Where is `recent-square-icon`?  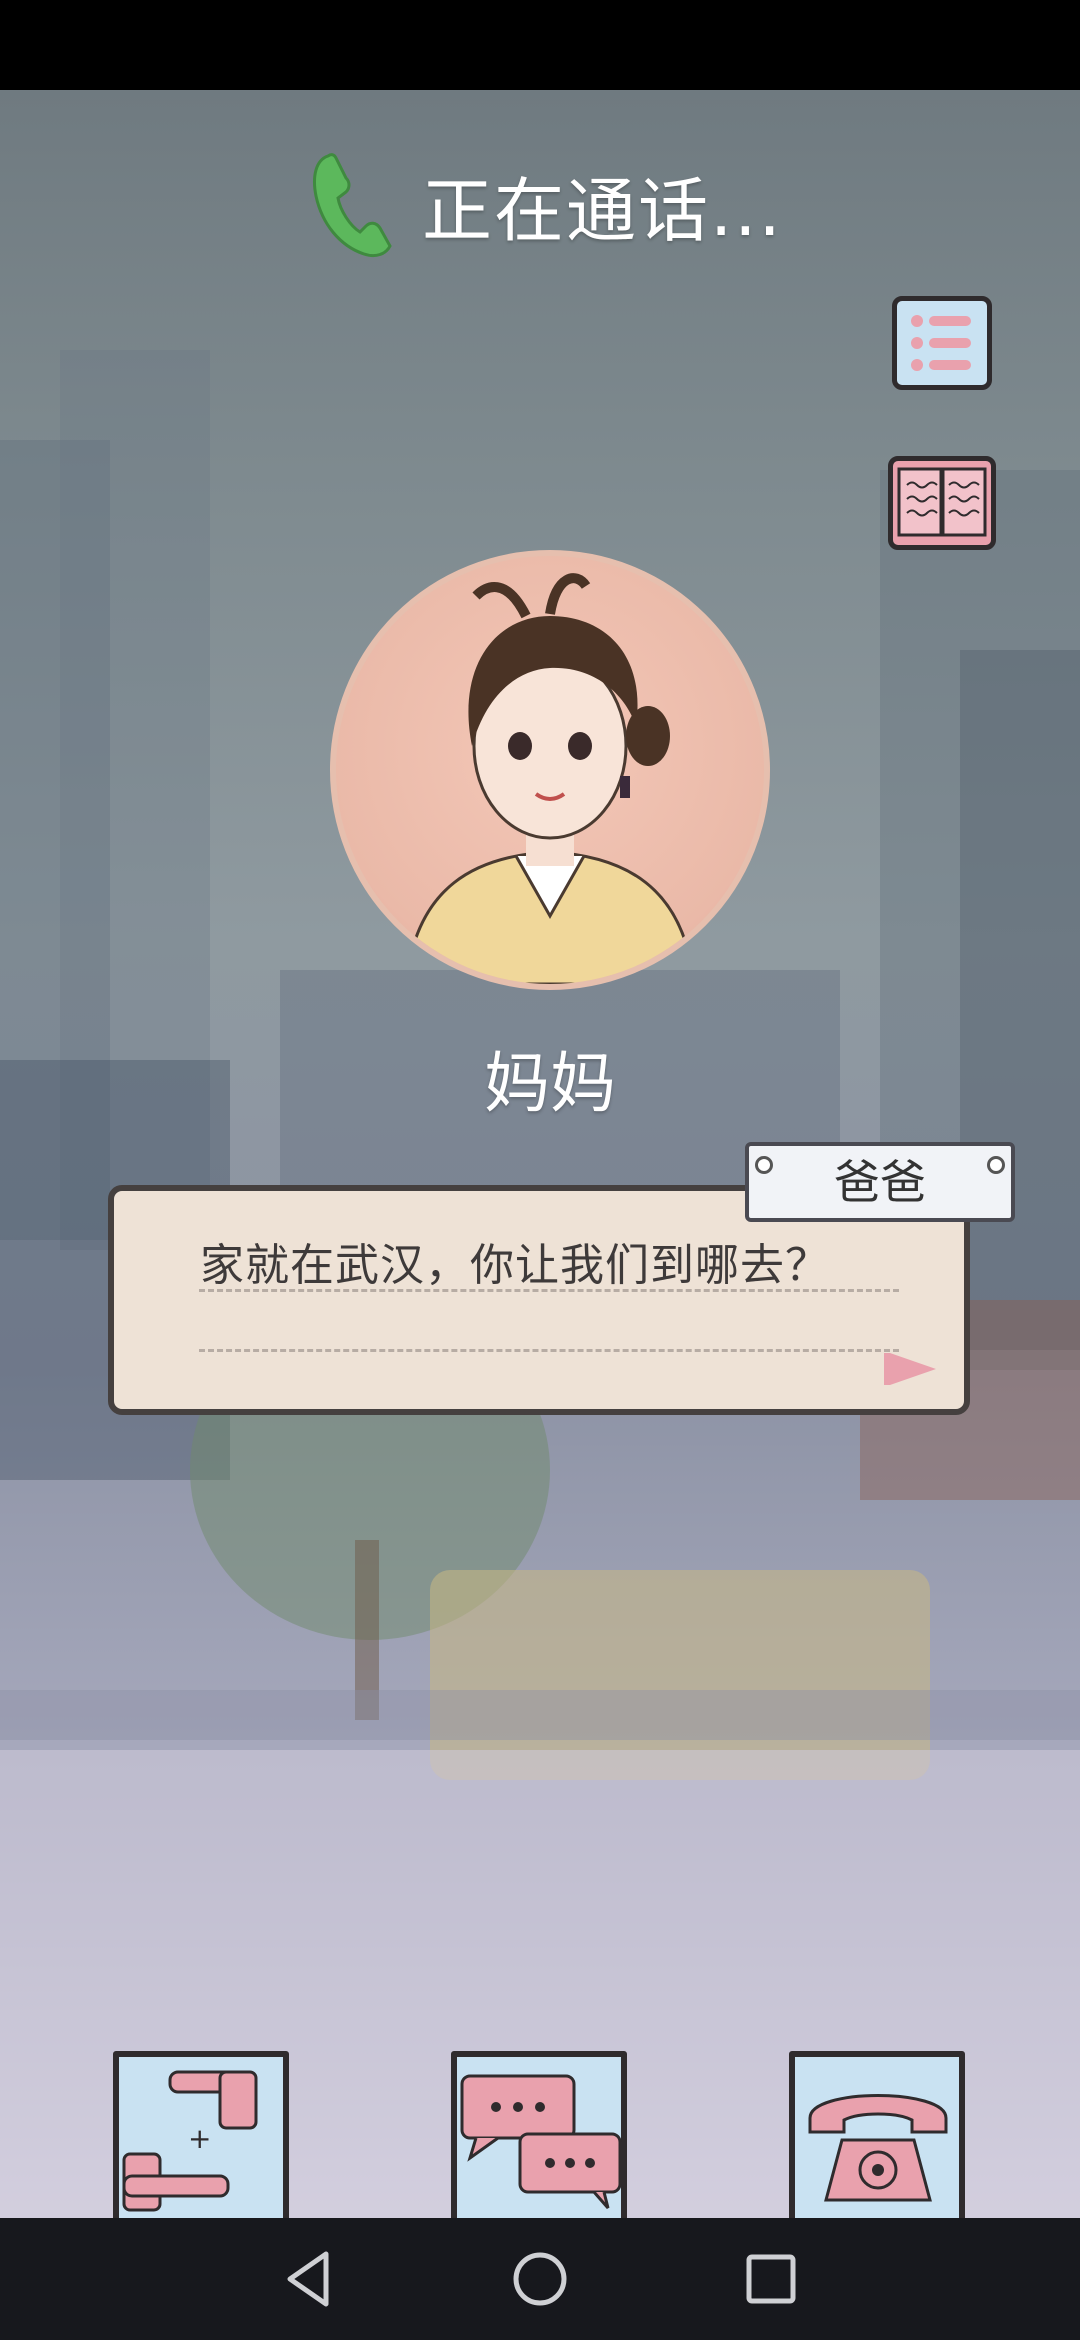
recent-square-icon is located at coordinates (771, 2279).